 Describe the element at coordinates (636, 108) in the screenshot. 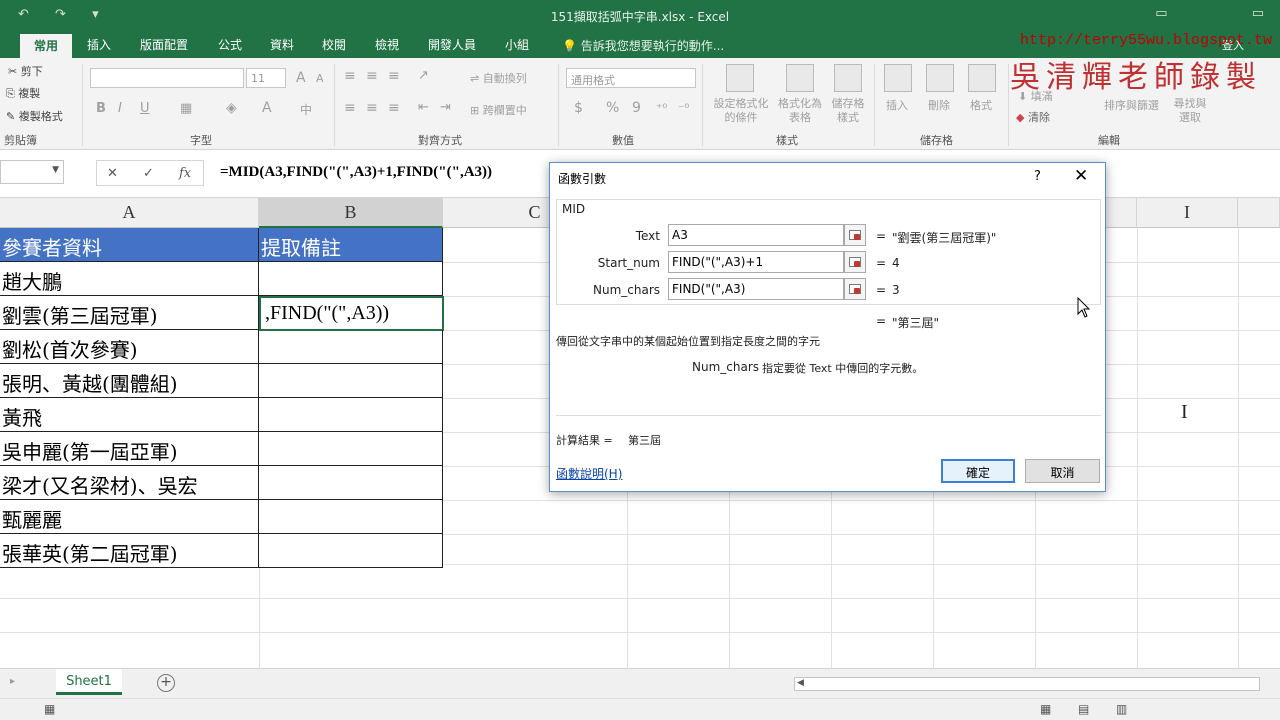

I see `comma-button: 9` at that location.